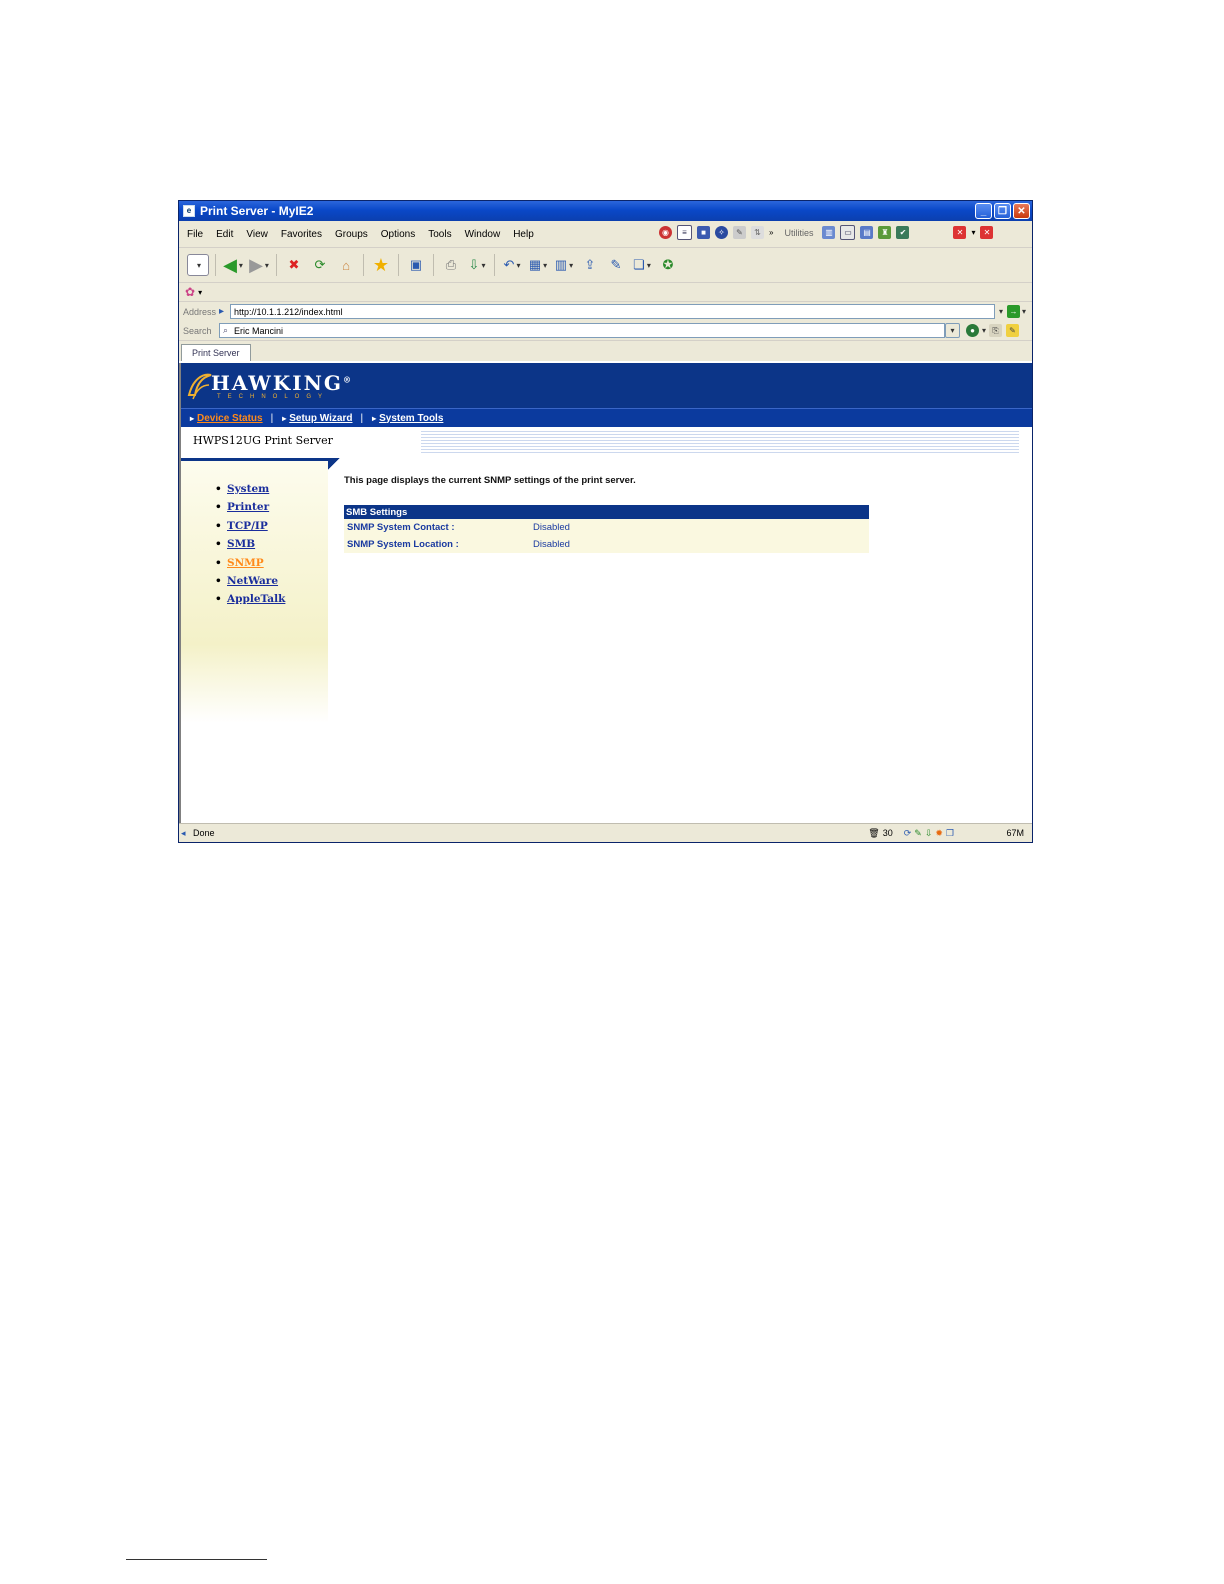 This screenshot has height=1584, width=1224. I want to click on search-label: Search, so click(197, 330).